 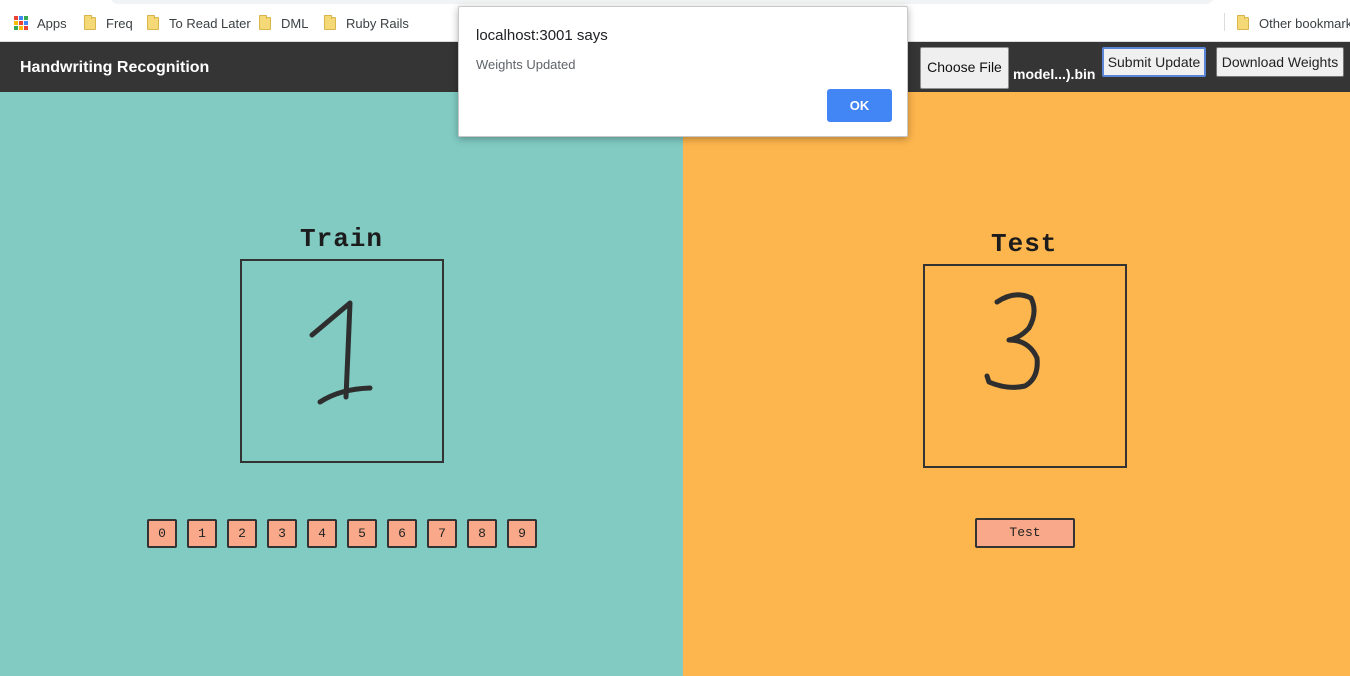 What do you see at coordinates (859, 105) in the screenshot?
I see `dialog-ok-button: OK` at bounding box center [859, 105].